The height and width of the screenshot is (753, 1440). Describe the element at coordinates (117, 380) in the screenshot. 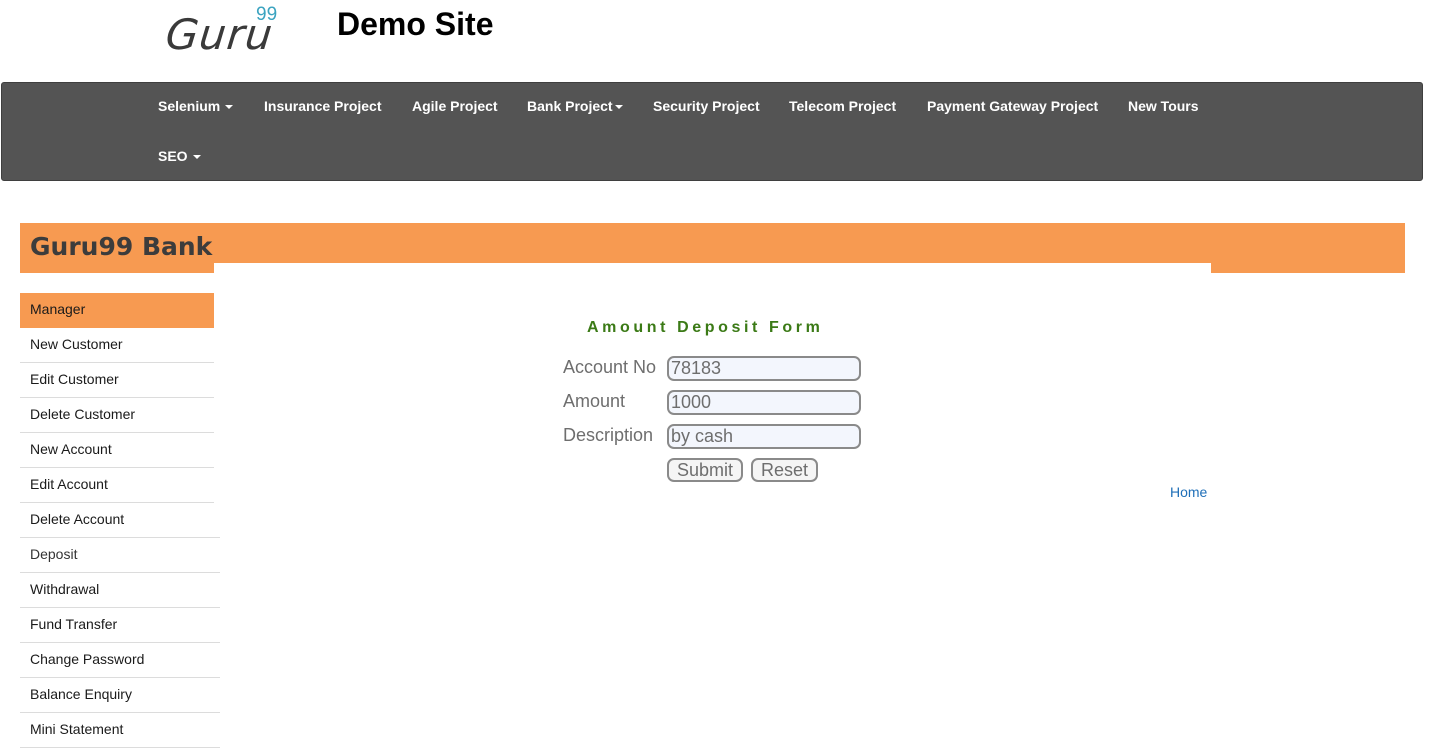

I see `sidebar-item-edit-customer: Edit Customer` at that location.